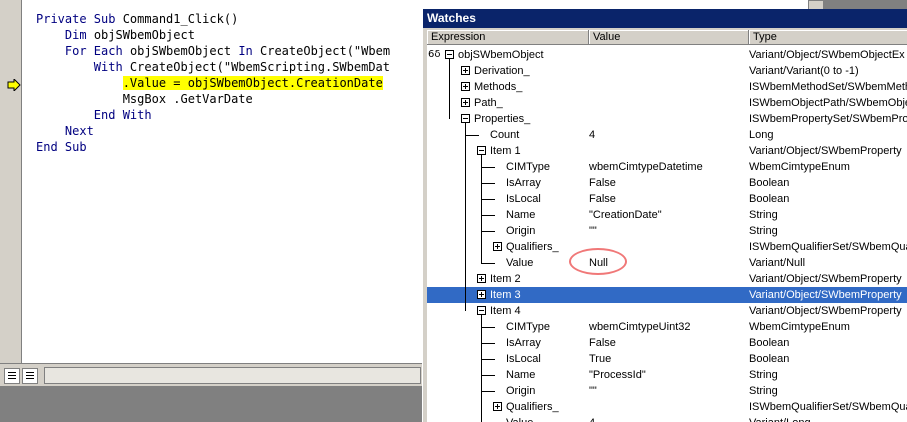  I want to click on glasses-icon: 6δ, so click(434, 54).